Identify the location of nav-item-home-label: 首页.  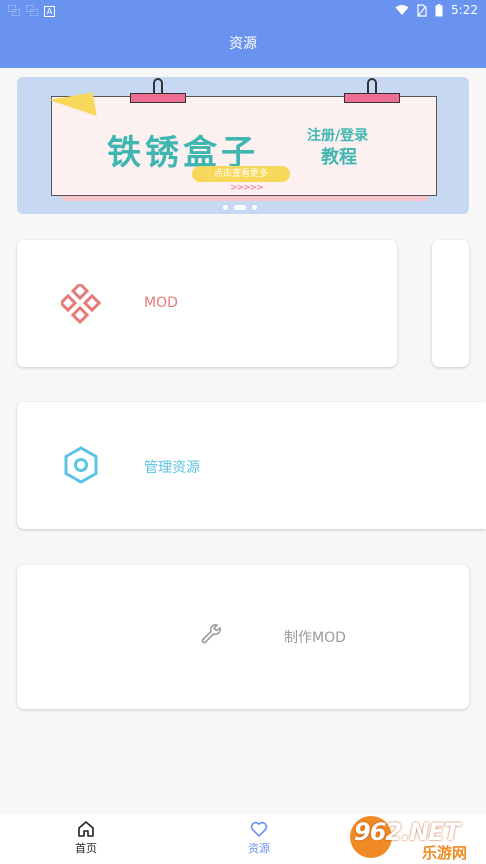
(86, 848).